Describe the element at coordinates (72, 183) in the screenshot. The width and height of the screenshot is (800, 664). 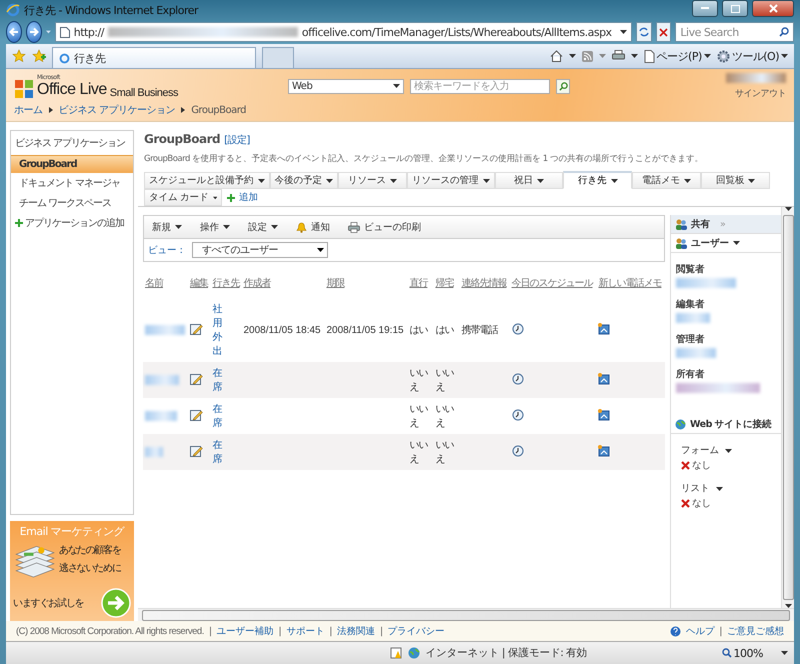
I see `sidebar-item: ドキュメント マネージャ` at that location.